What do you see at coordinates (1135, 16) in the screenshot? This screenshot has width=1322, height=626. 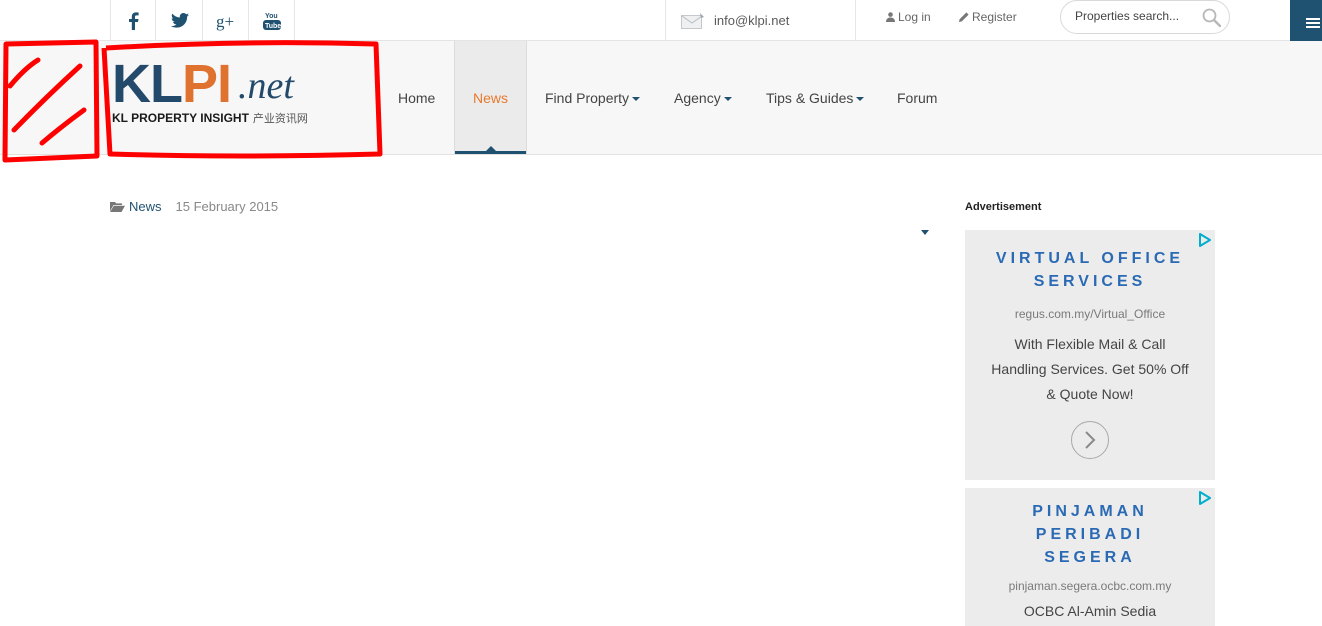 I see `search-input` at bounding box center [1135, 16].